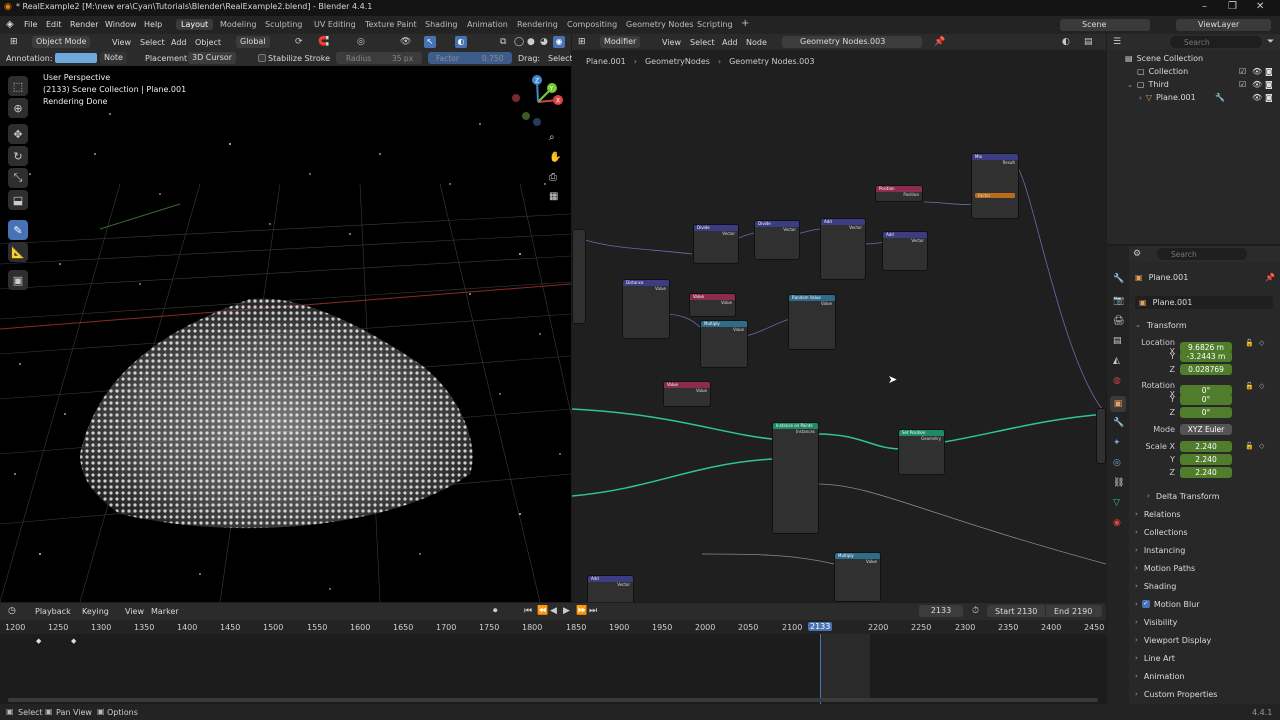  What do you see at coordinates (1117, 381) in the screenshot?
I see `world-tab-icon: ◍` at bounding box center [1117, 381].